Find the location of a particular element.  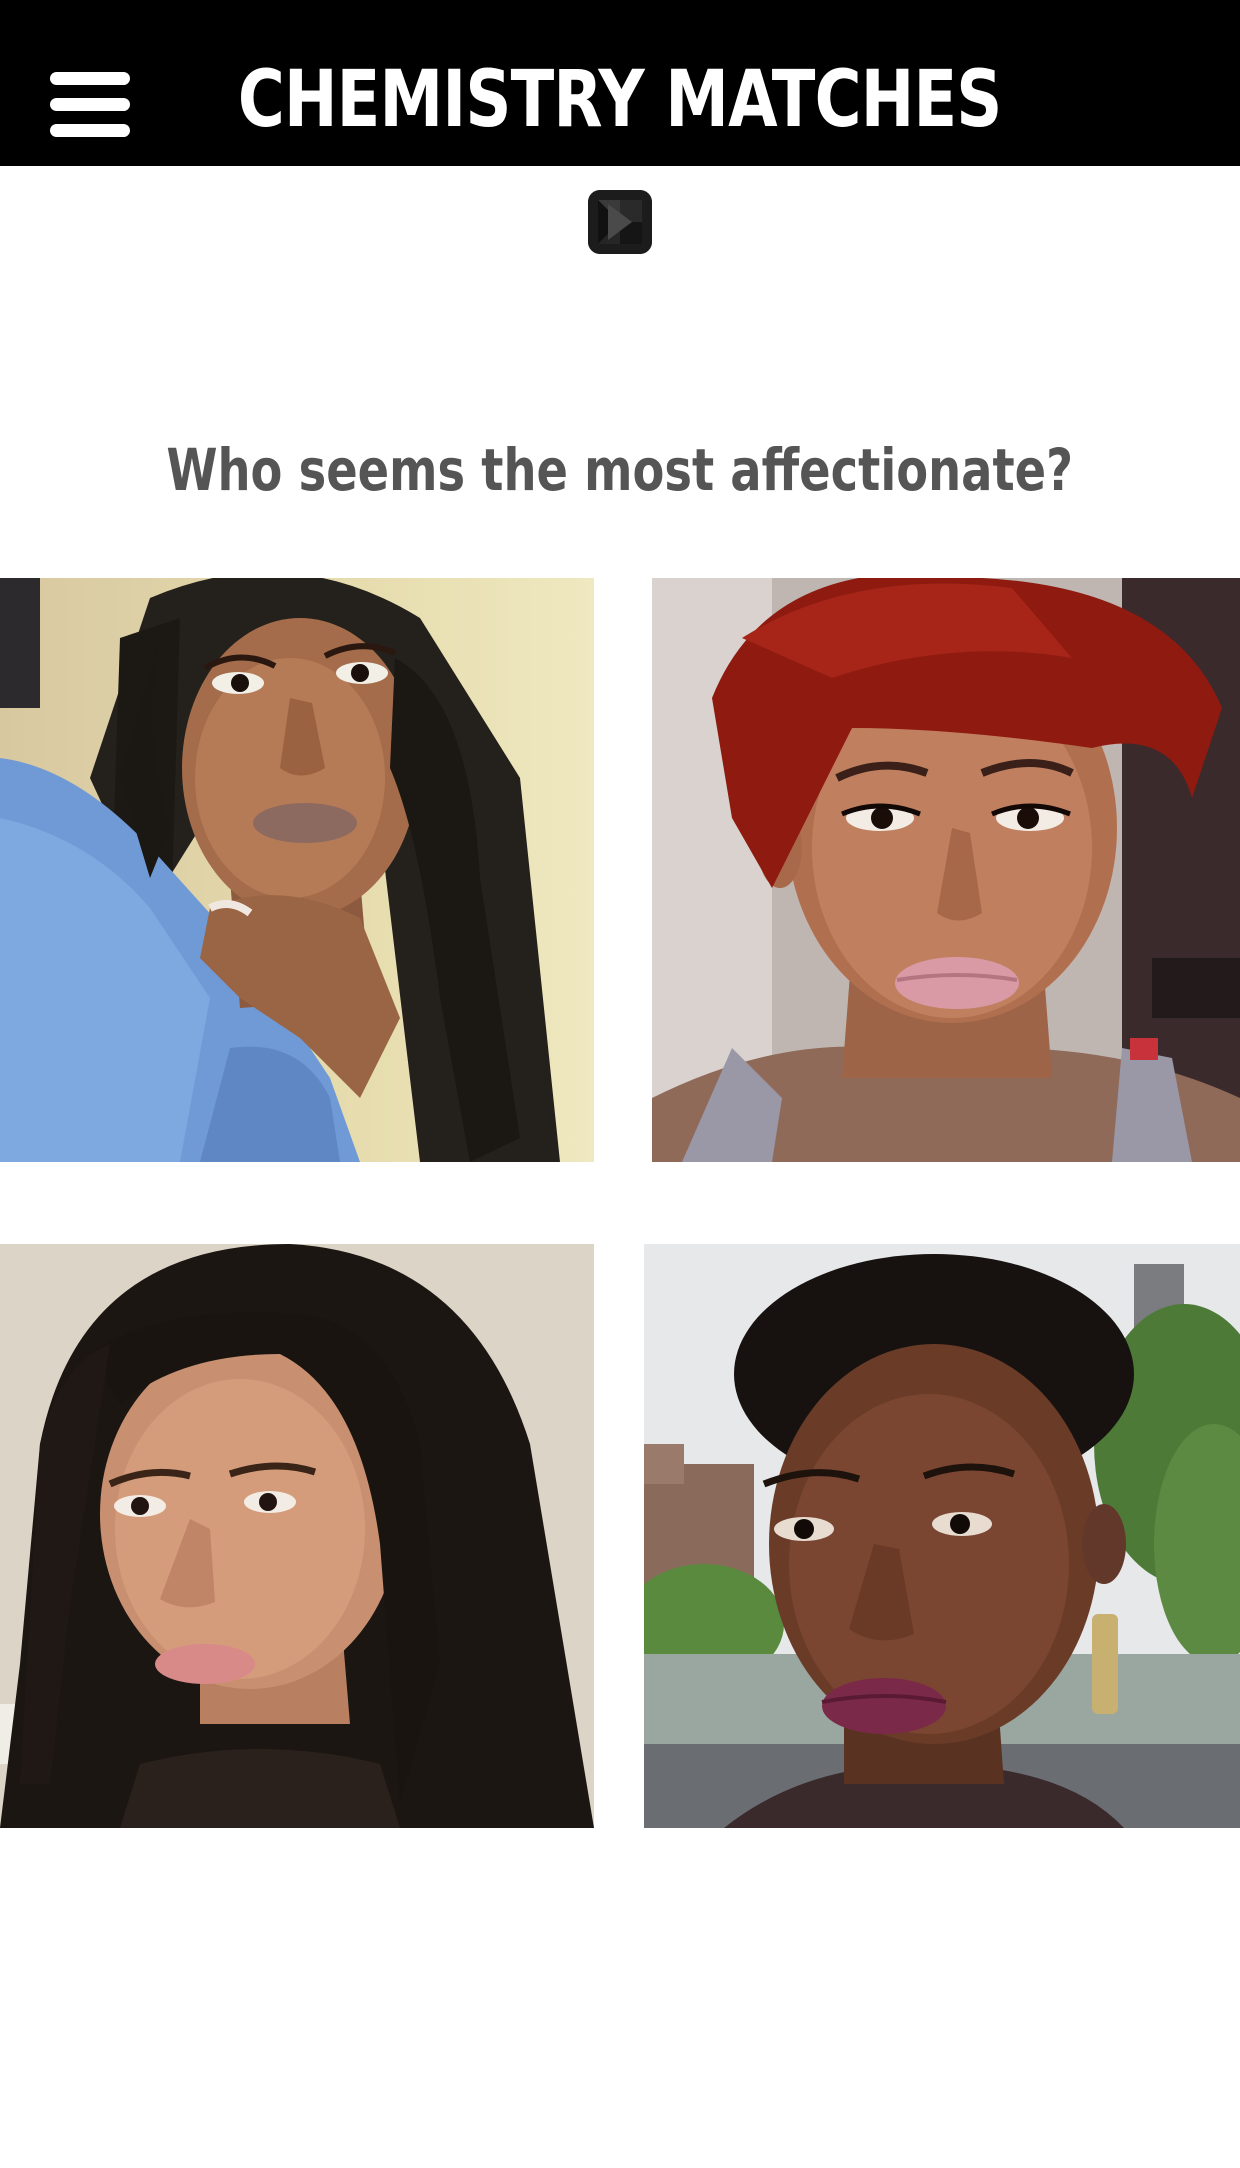

question-text: Who seems the most affectionate? is located at coordinates (620, 470).